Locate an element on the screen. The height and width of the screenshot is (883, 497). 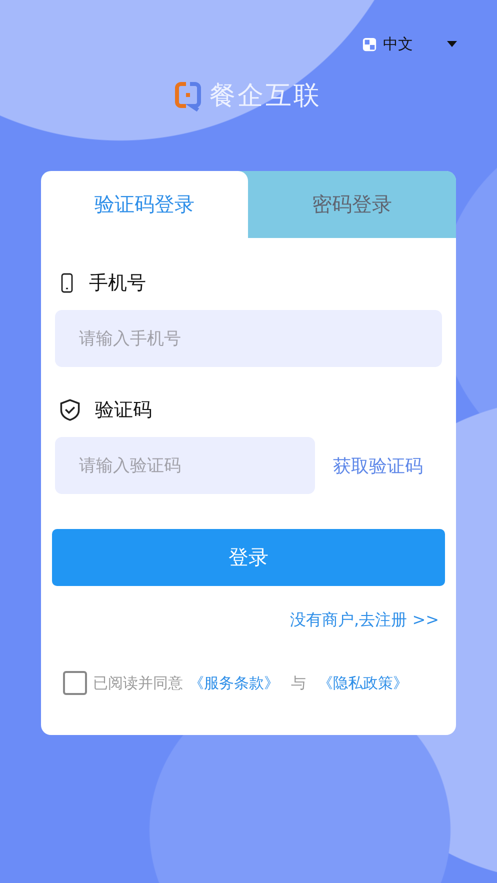
login-tab: 验证码登录 is located at coordinates (144, 204).